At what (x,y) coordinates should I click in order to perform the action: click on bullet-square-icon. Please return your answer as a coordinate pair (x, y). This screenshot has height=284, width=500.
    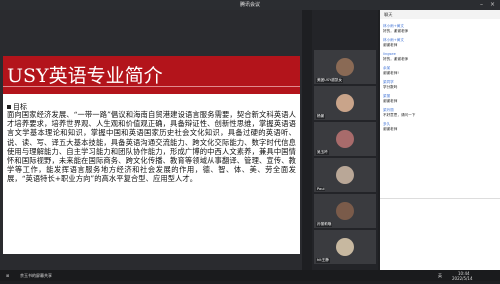
    Looking at the image, I should click on (9, 107).